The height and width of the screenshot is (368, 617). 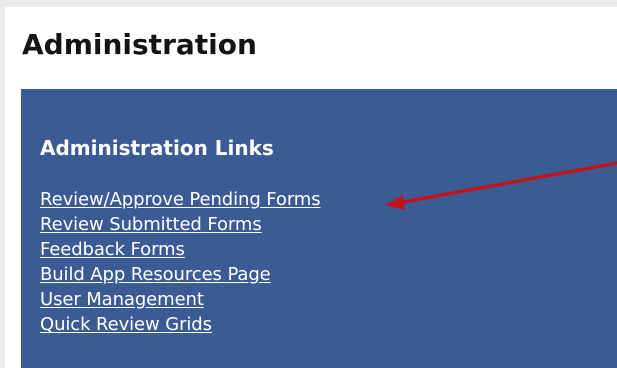 What do you see at coordinates (112, 249) in the screenshot?
I see `feedback-forms-link: Feedback Forms` at bounding box center [112, 249].